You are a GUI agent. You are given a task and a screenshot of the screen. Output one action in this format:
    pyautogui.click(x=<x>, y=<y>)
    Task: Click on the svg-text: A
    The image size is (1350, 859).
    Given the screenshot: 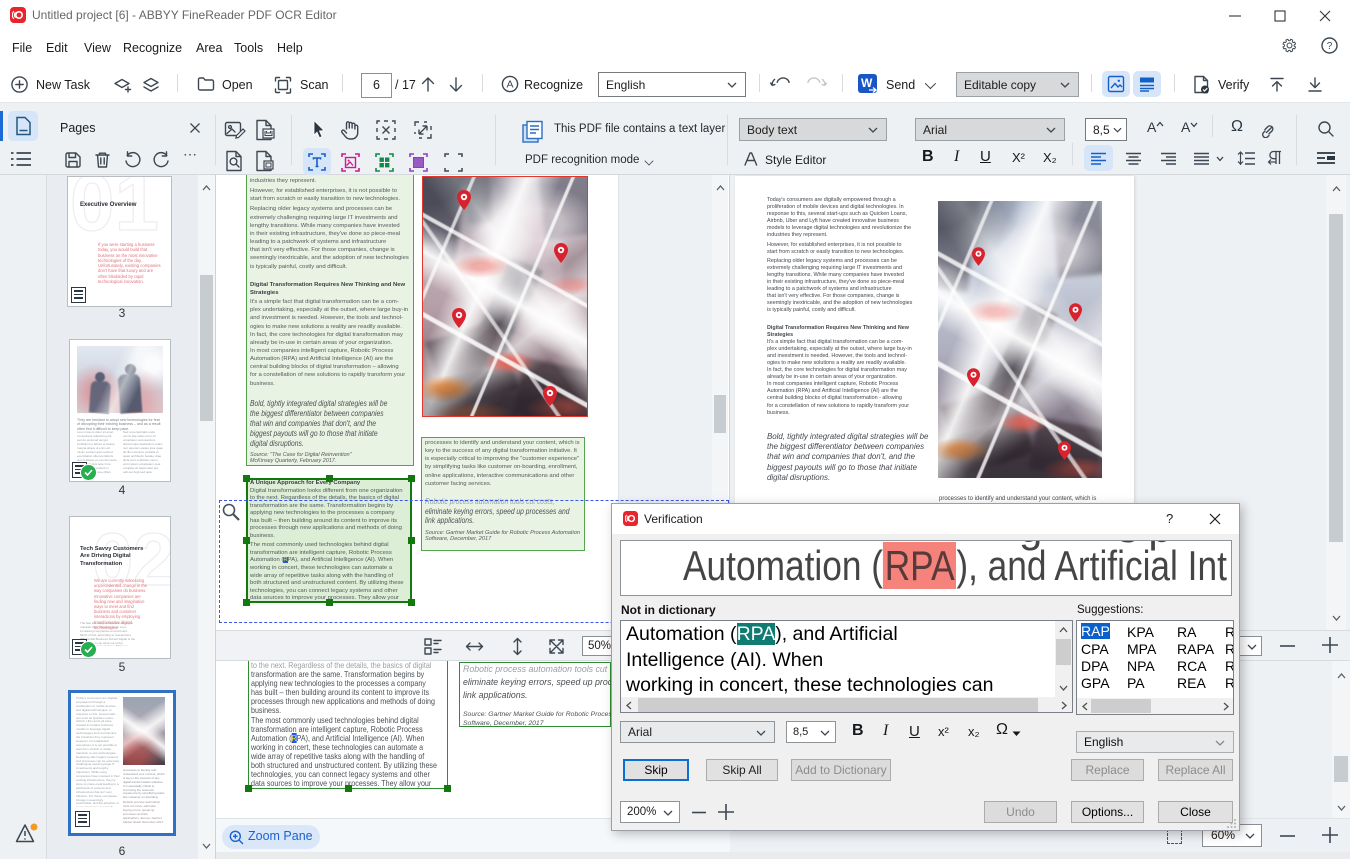 What is the action you would take?
    pyautogui.click(x=509, y=85)
    